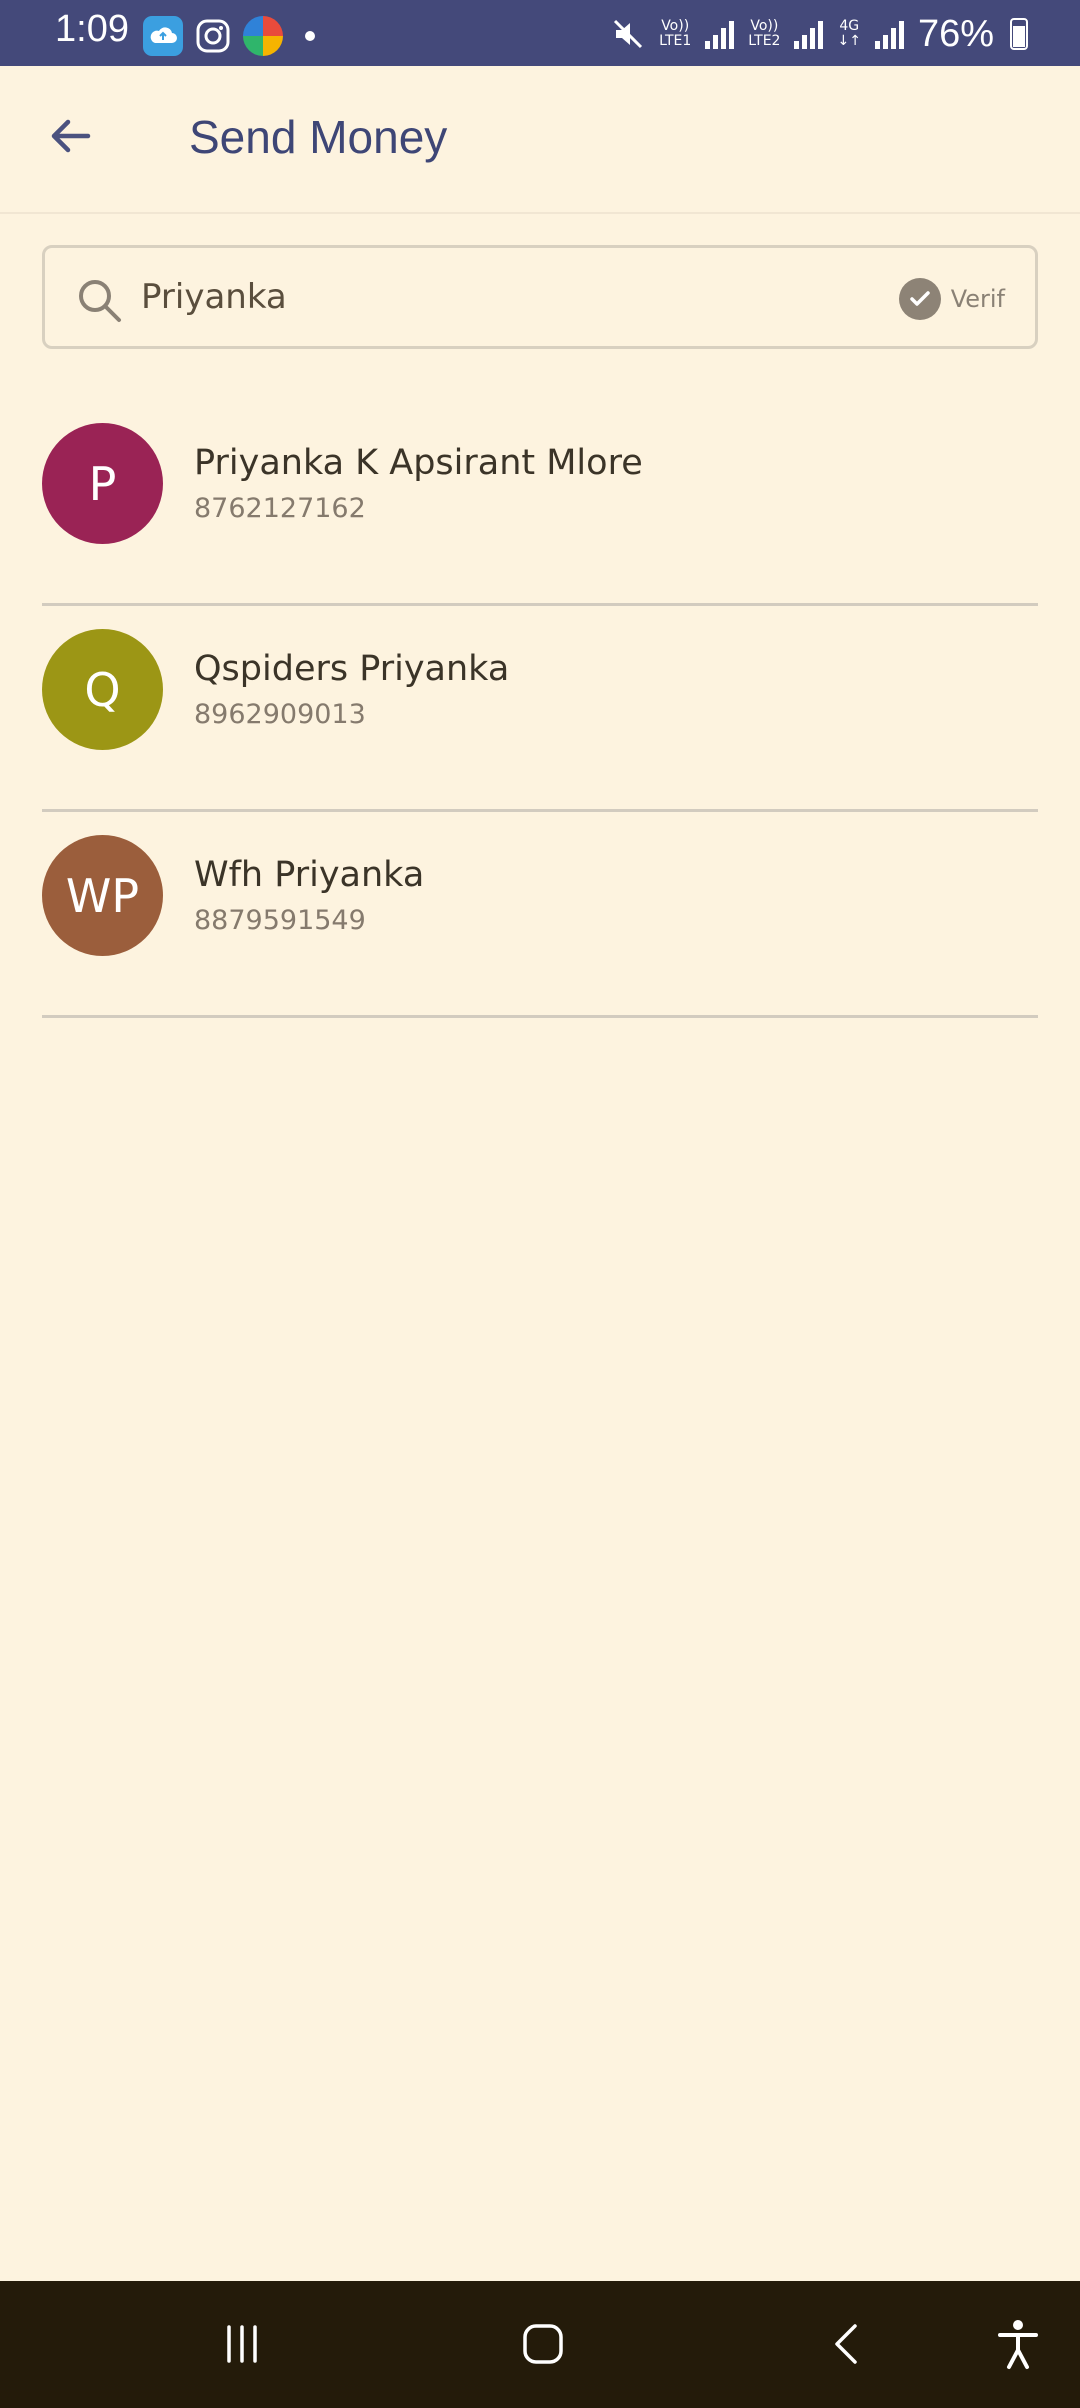  I want to click on contact-name: Priyanka K Apsirant Mlore, so click(418, 463).